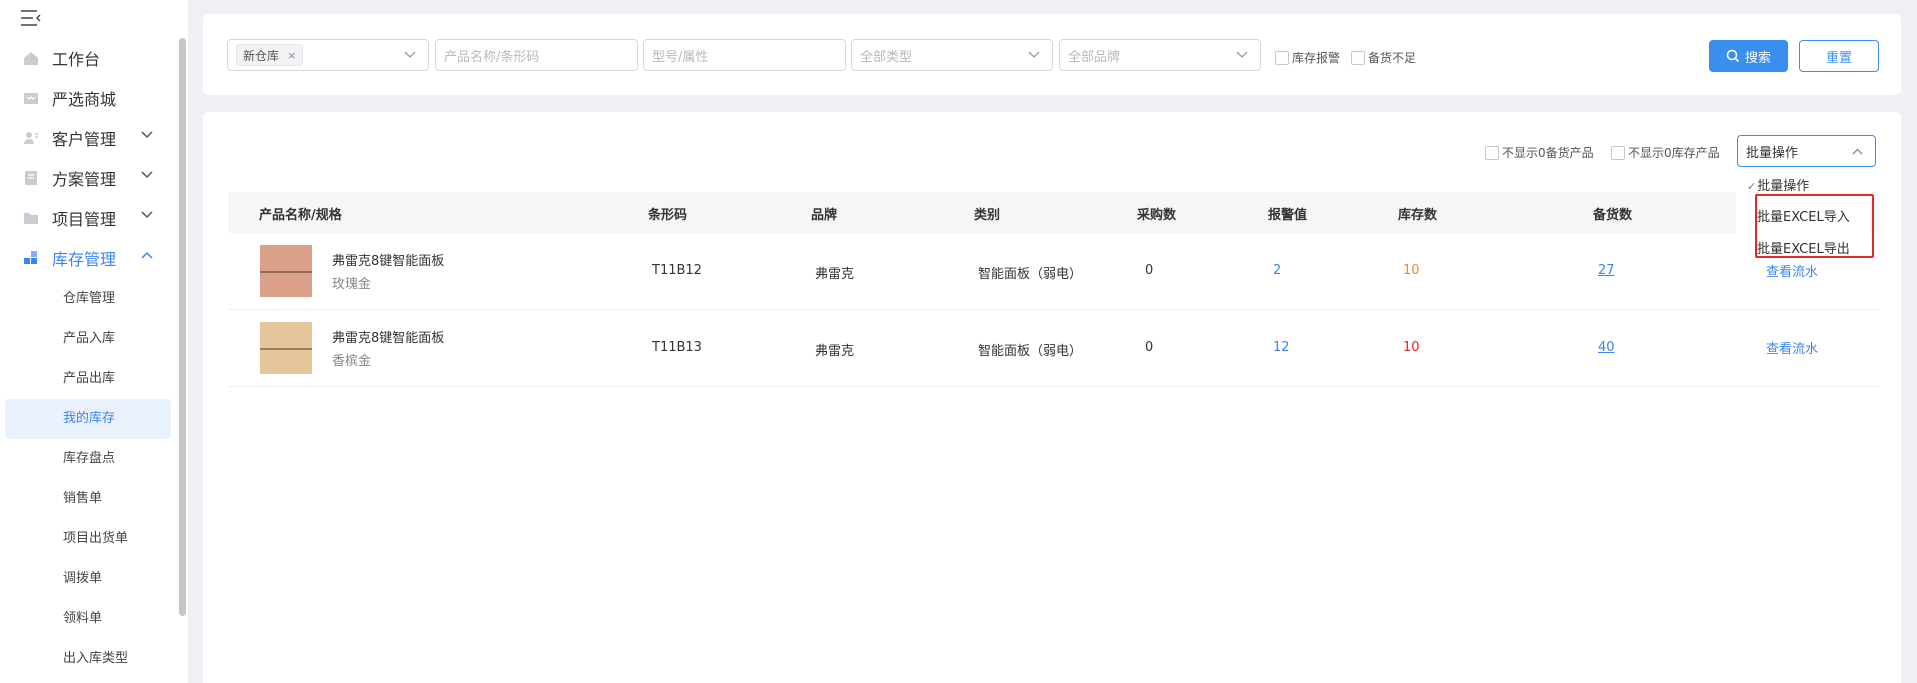 This screenshot has width=1917, height=683. What do you see at coordinates (1752, 186) in the screenshot?
I see `check-icon: ✓` at bounding box center [1752, 186].